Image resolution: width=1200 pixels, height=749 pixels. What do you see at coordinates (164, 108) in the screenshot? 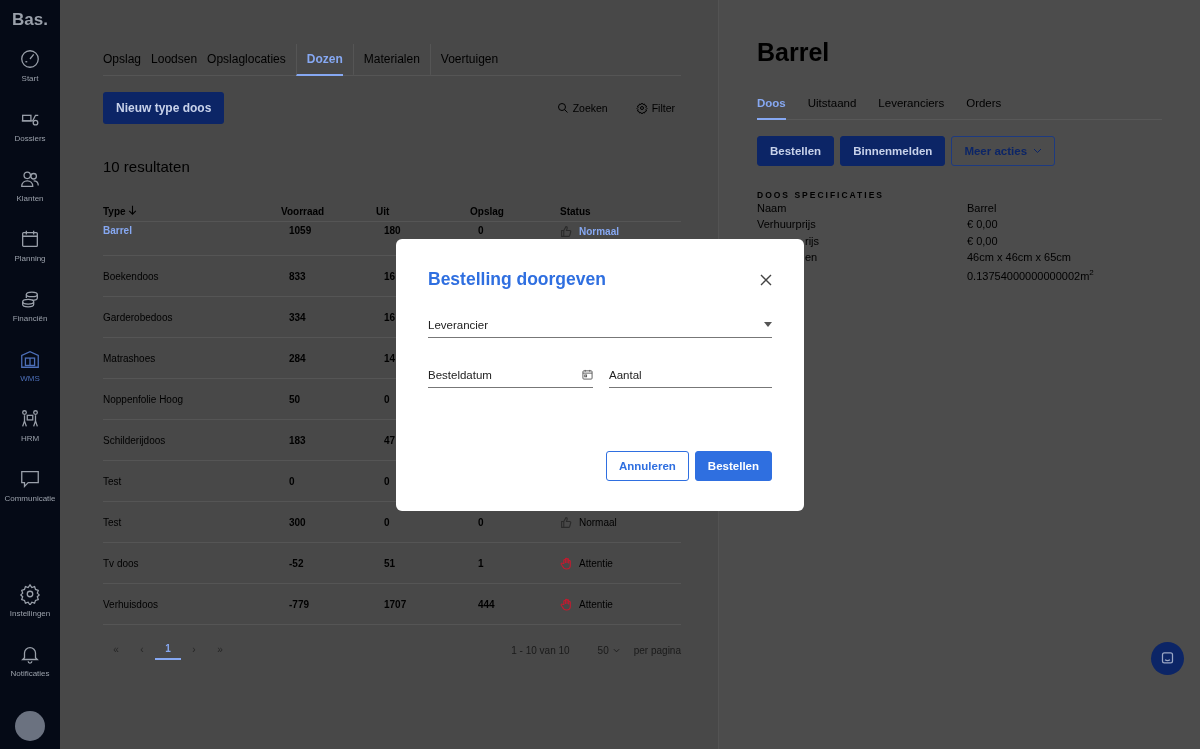
I see `new-box-type-button: Nieuw type doos` at bounding box center [164, 108].